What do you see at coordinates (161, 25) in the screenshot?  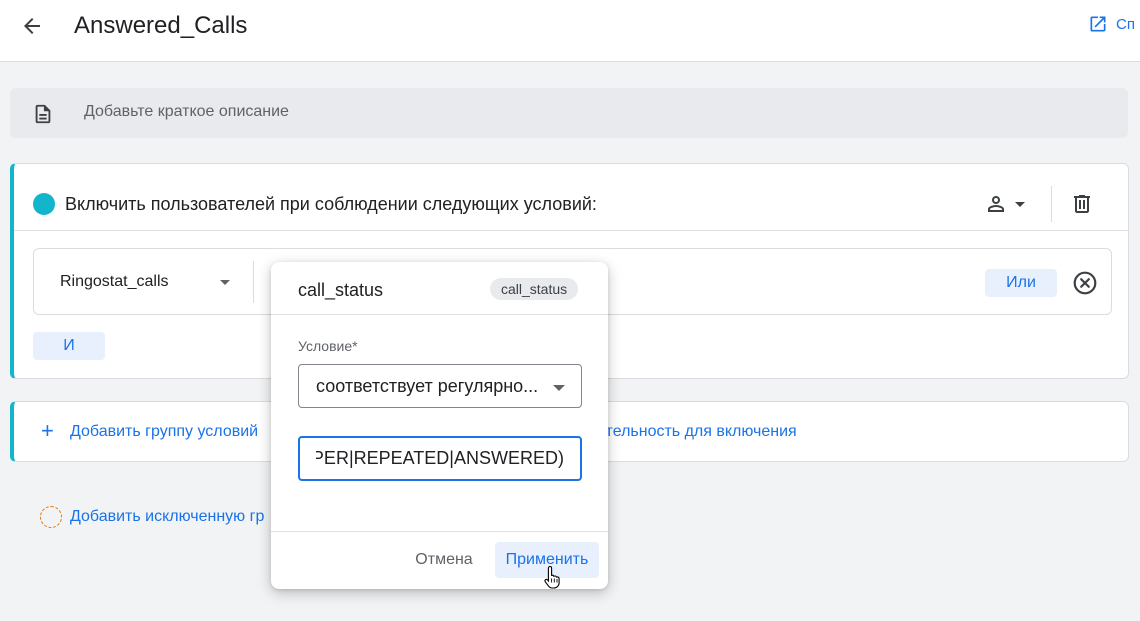 I see `page-title: Answered_Calls` at bounding box center [161, 25].